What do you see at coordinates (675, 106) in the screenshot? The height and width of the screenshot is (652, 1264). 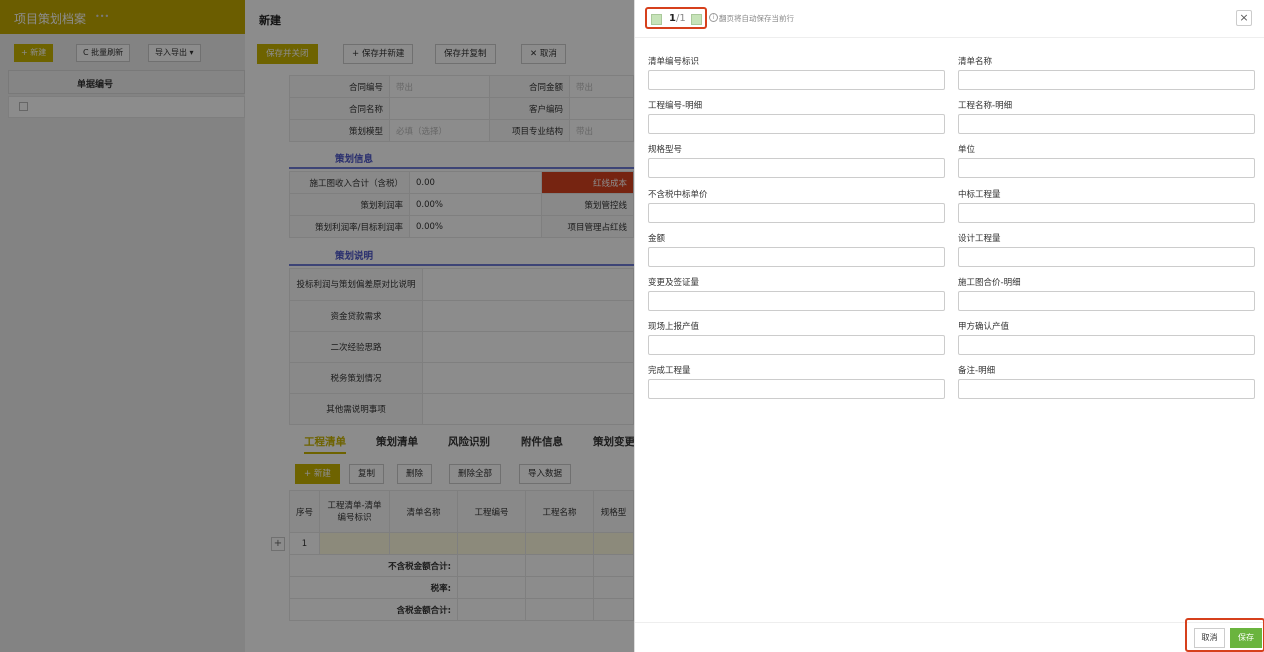 I see `project-no-detail-label: 工程编号-明细` at bounding box center [675, 106].